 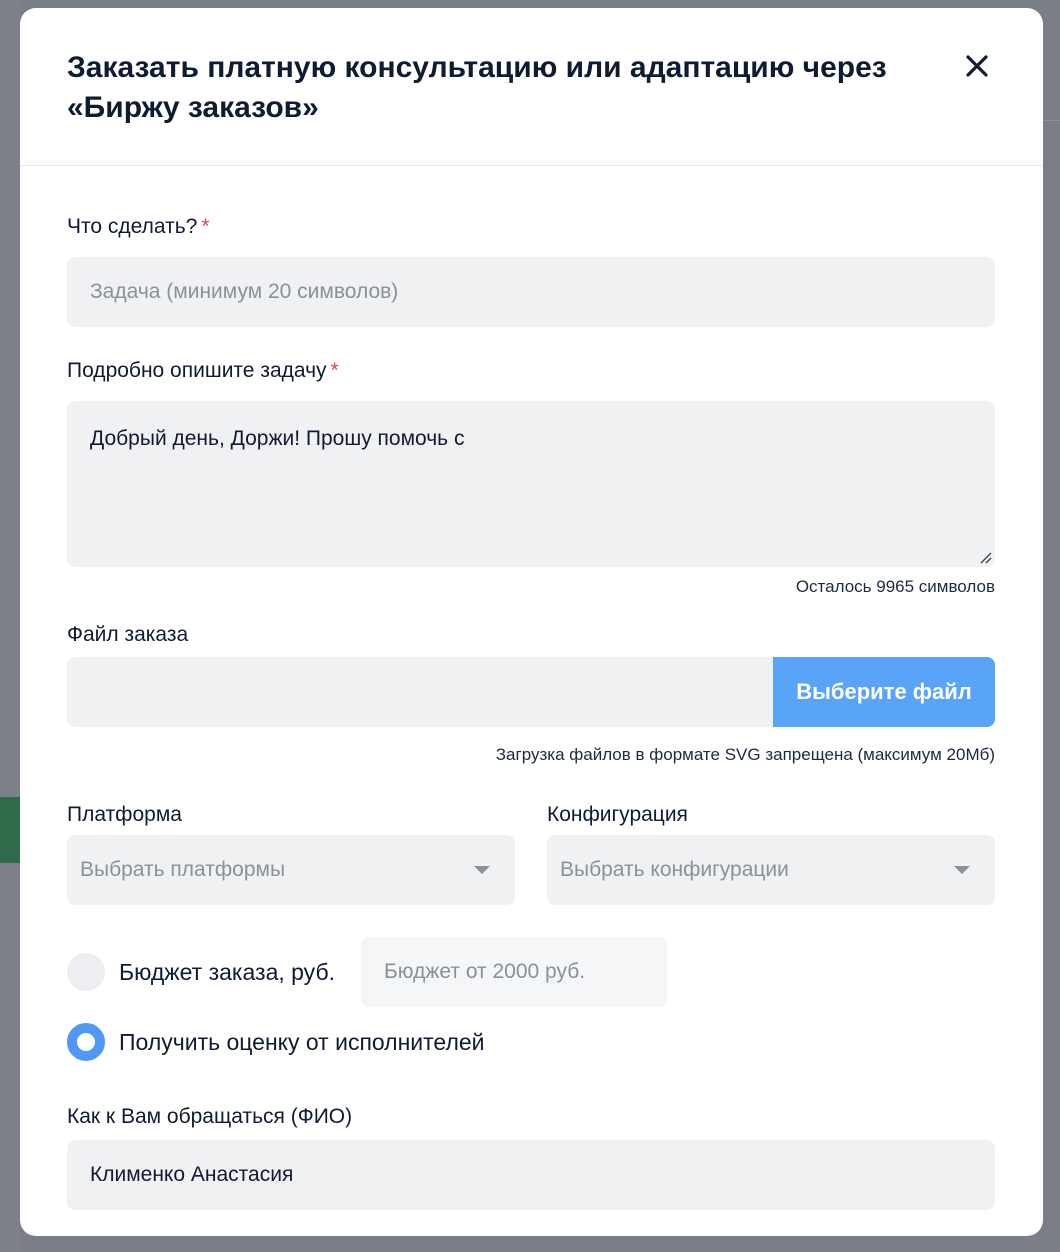 I want to click on configuration-select: Выбрать конфигурации, so click(x=771, y=870).